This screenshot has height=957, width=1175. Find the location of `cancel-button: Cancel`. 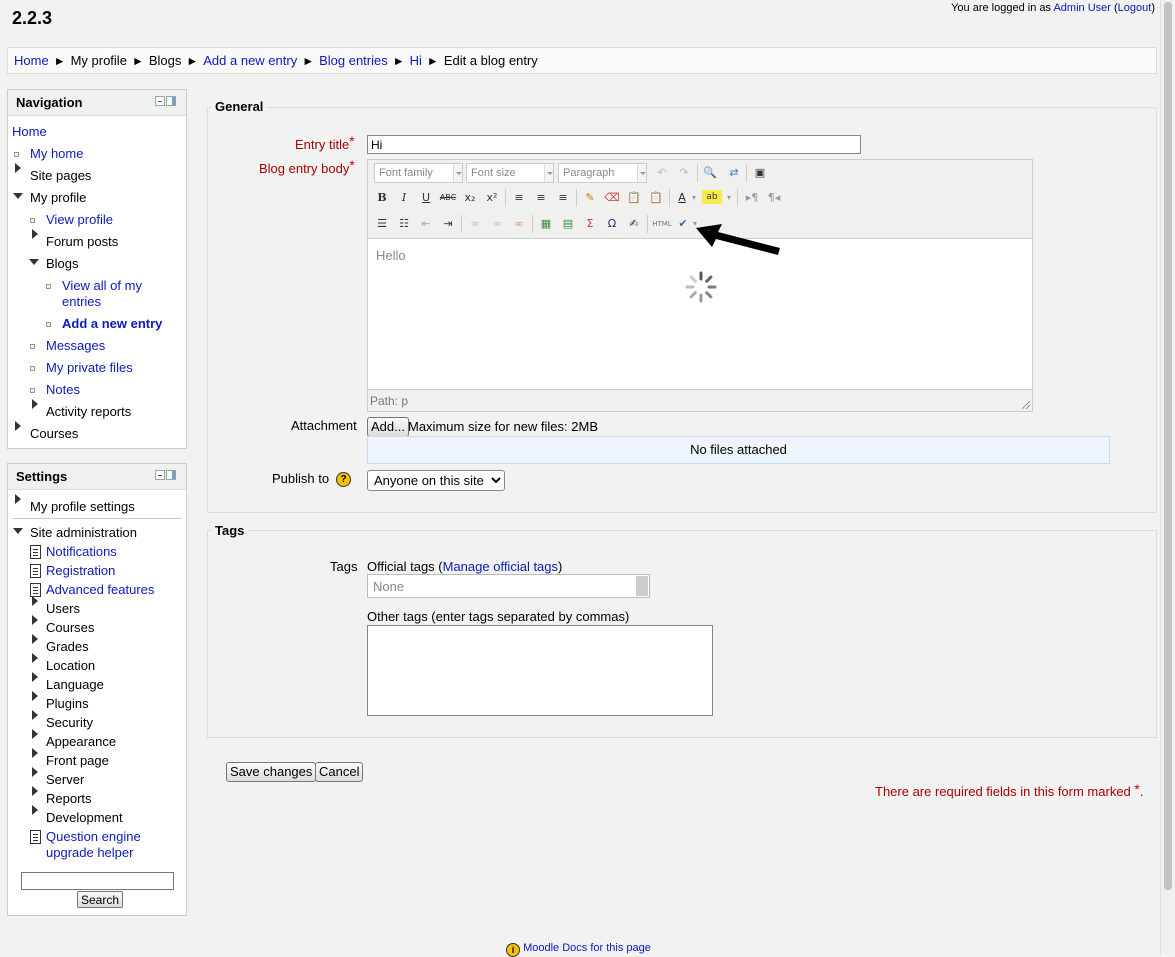

cancel-button: Cancel is located at coordinates (339, 772).